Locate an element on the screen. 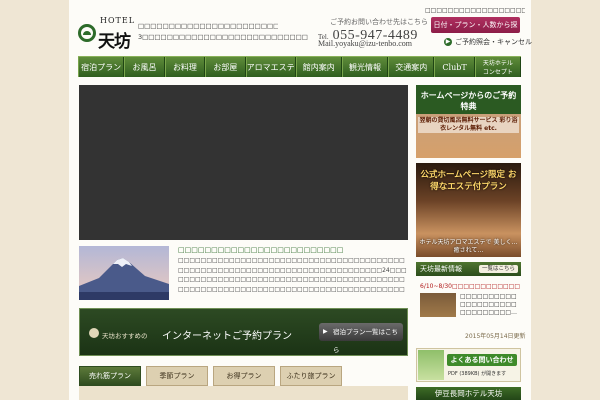 Image resolution: width=600 pixels, height=400 pixels. nav-item-aroma: アロマエステ is located at coordinates (270, 67).